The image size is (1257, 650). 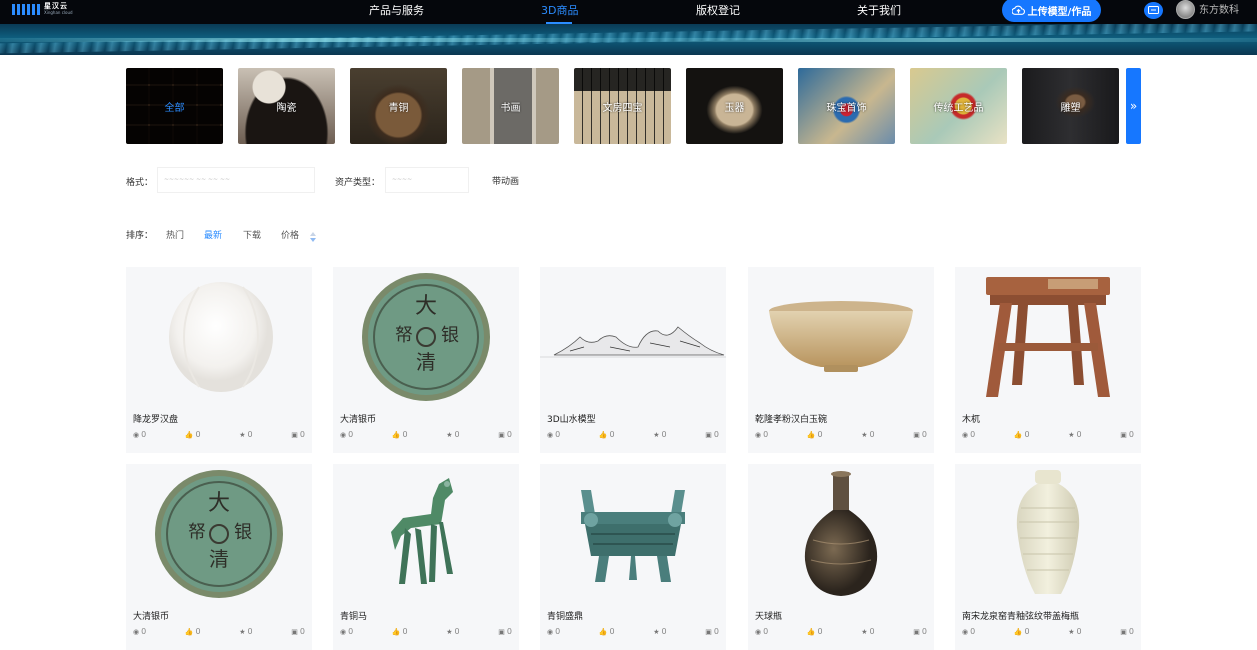 What do you see at coordinates (791, 418) in the screenshot?
I see `product-title: 乾隆孝粉汉白玉碗` at bounding box center [791, 418].